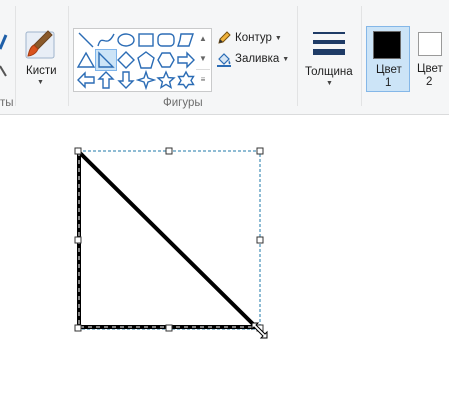 This screenshot has width=449, height=406. What do you see at coordinates (387, 45) in the screenshot?
I see `color1-swatch` at bounding box center [387, 45].